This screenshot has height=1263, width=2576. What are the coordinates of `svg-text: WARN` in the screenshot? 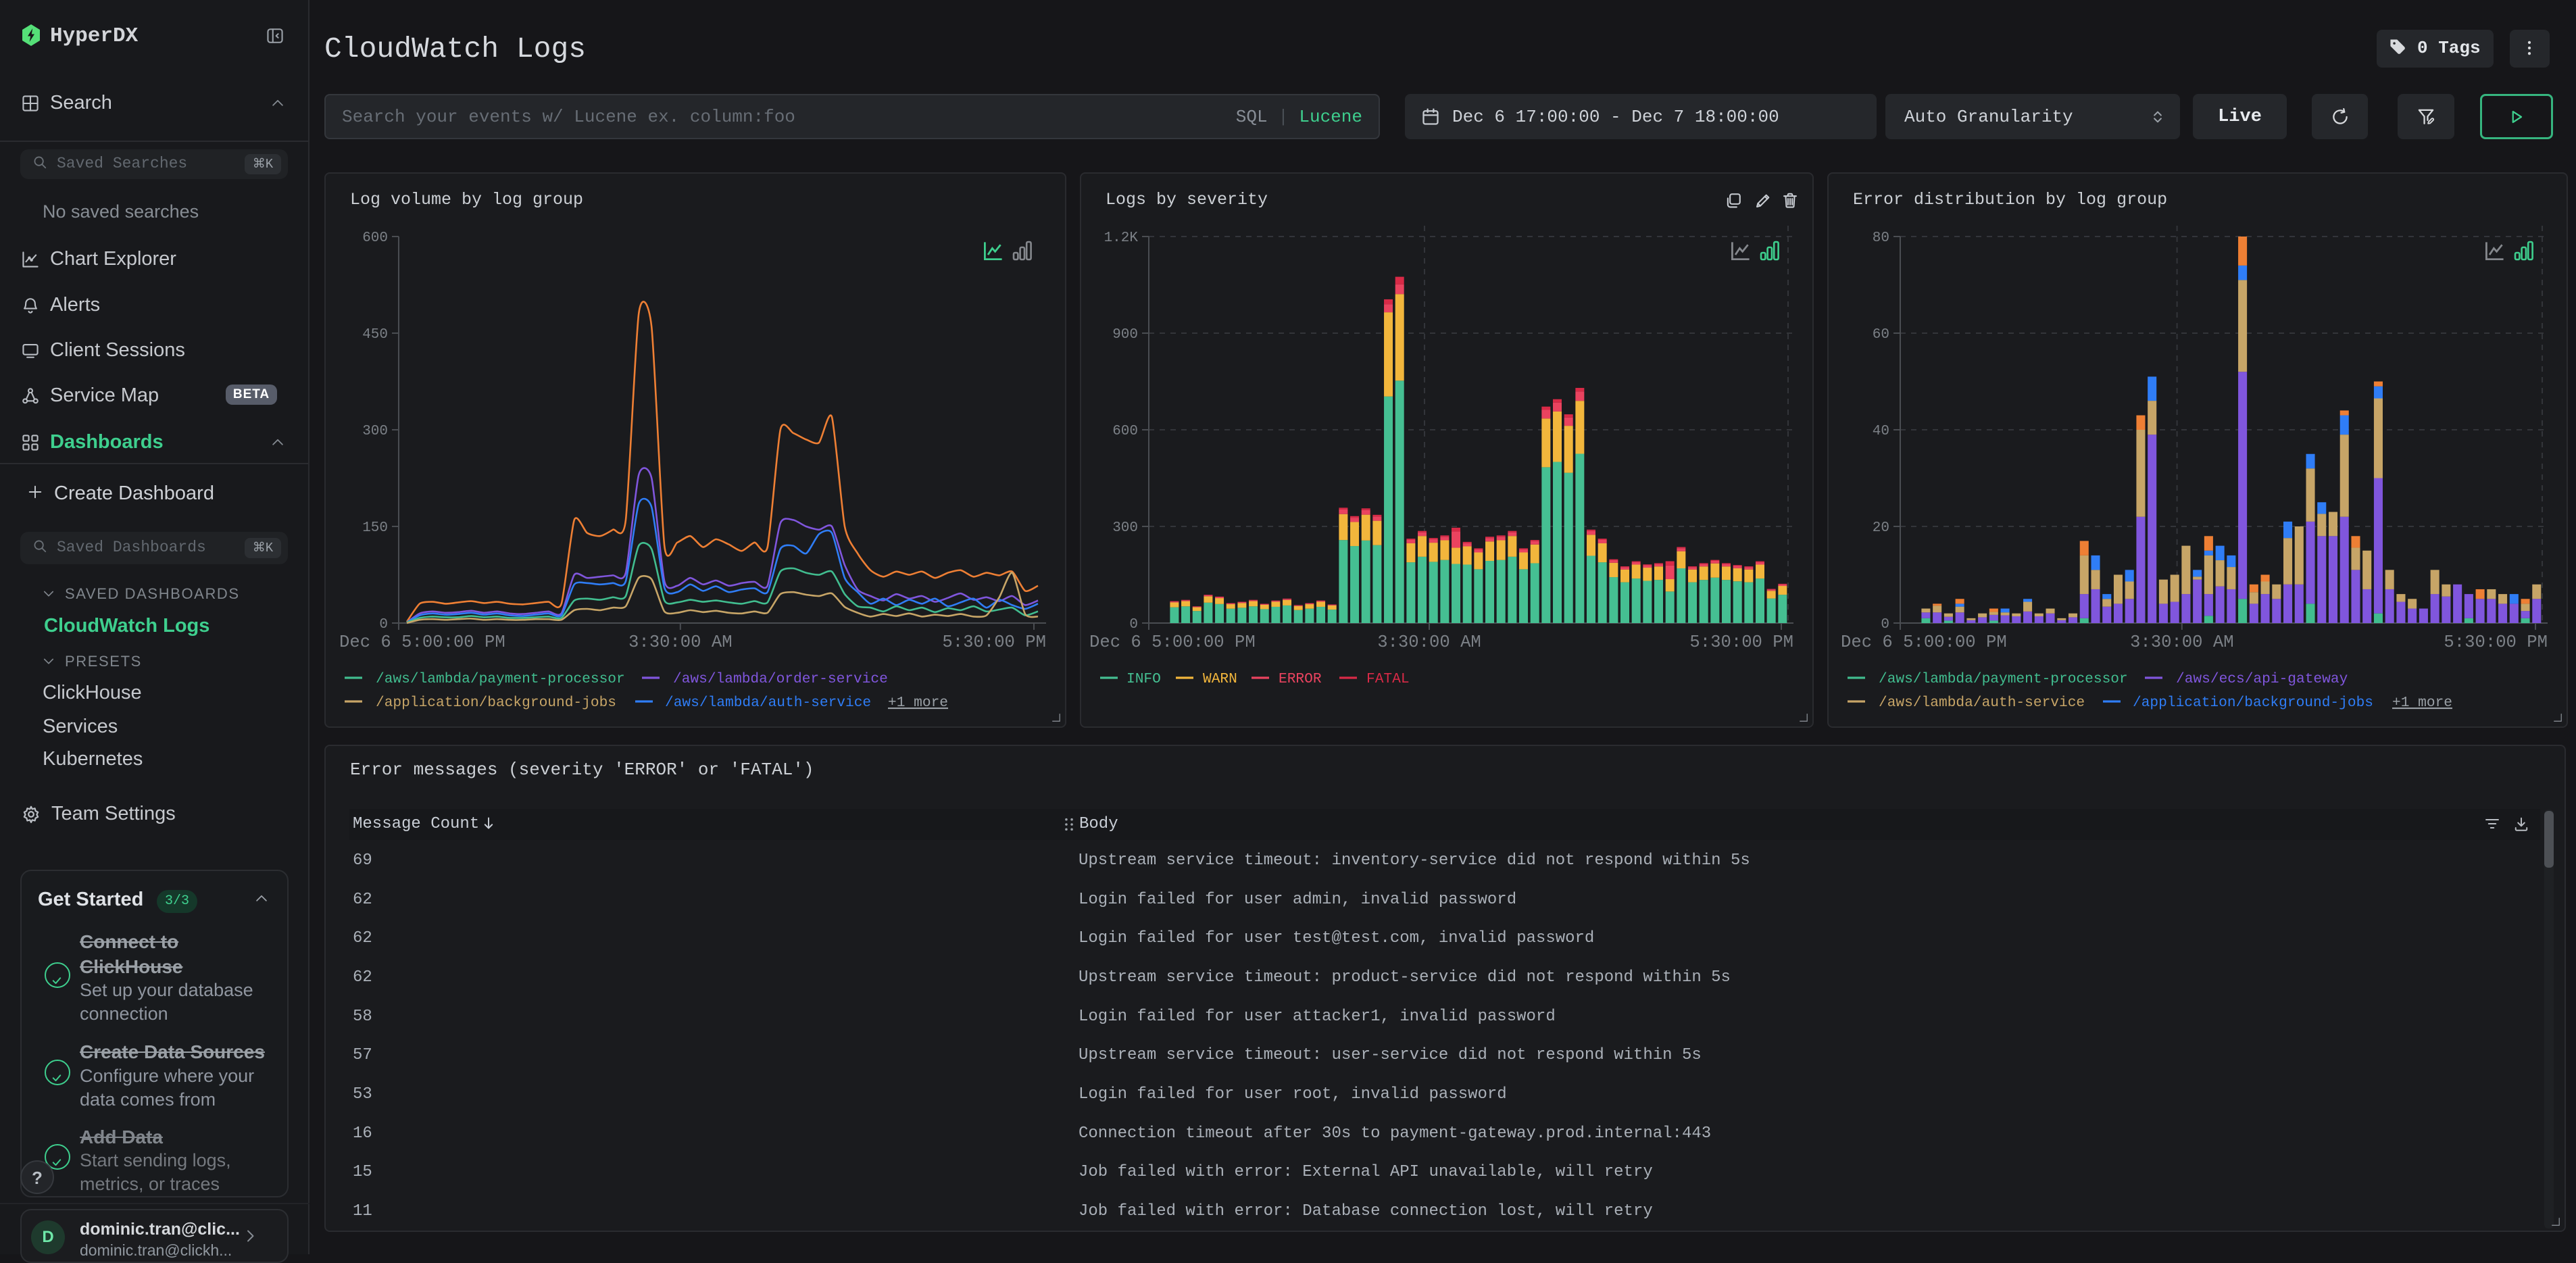 It's located at (1220, 679).